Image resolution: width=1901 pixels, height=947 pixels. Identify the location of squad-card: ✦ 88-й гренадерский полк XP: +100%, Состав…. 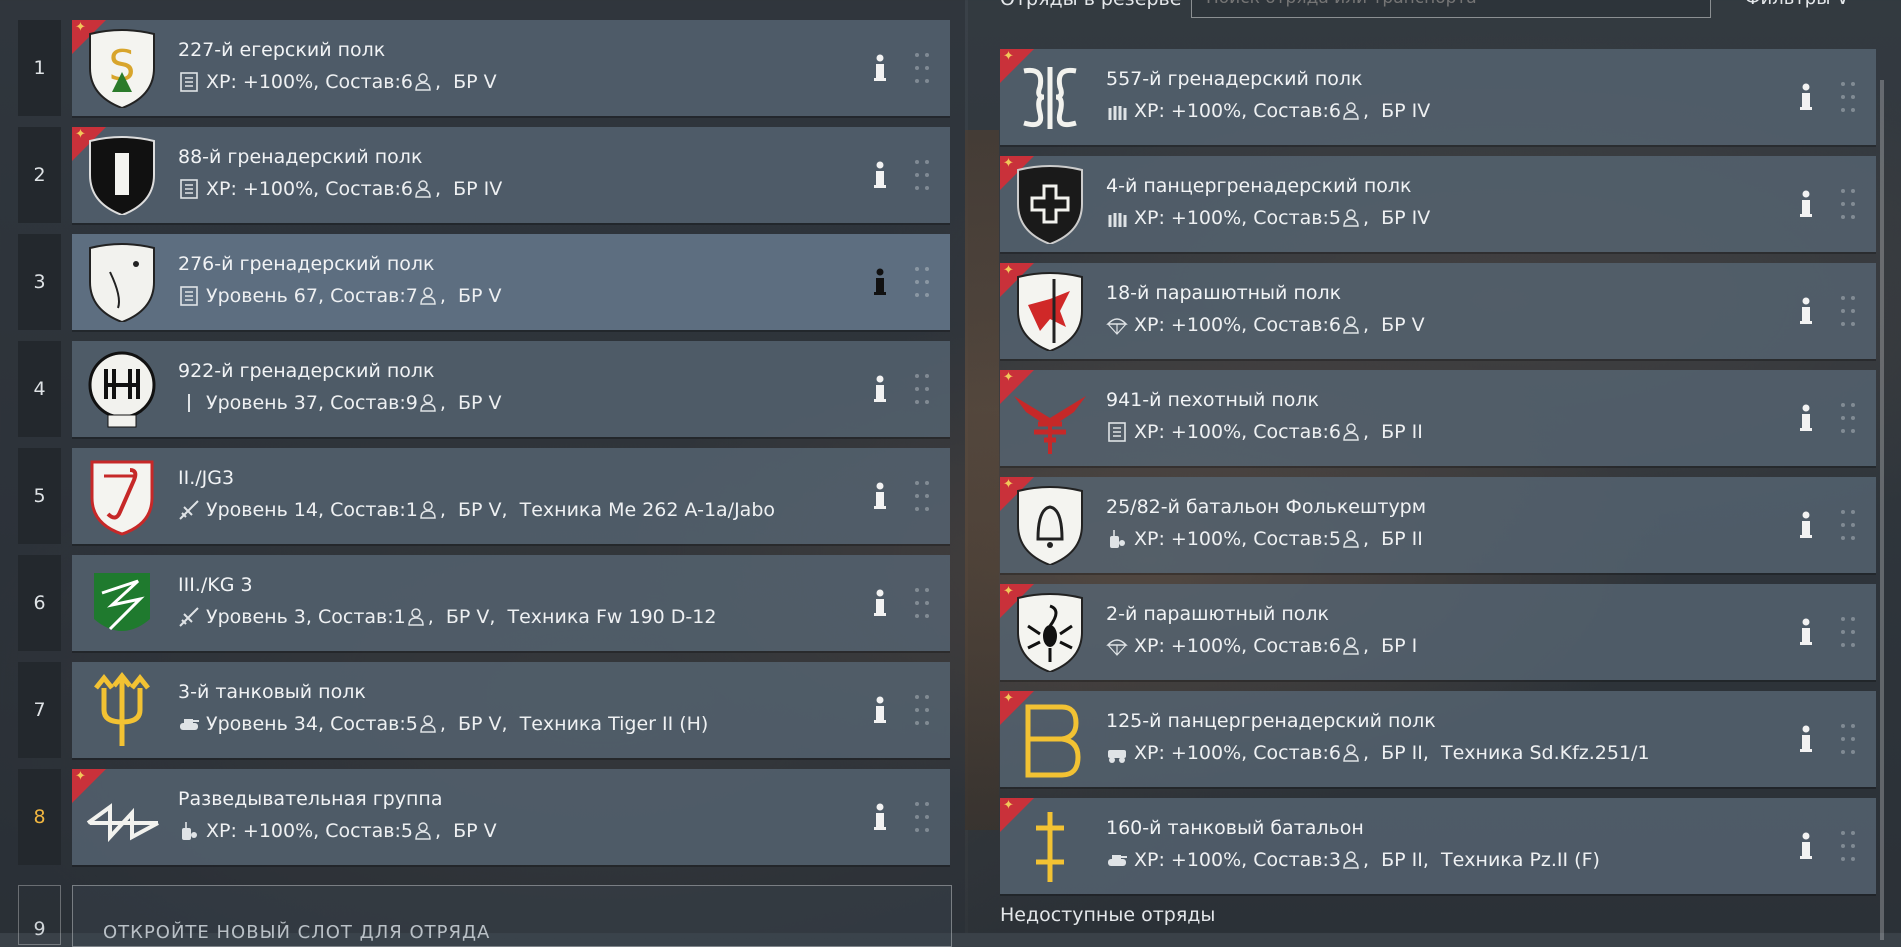
(511, 175).